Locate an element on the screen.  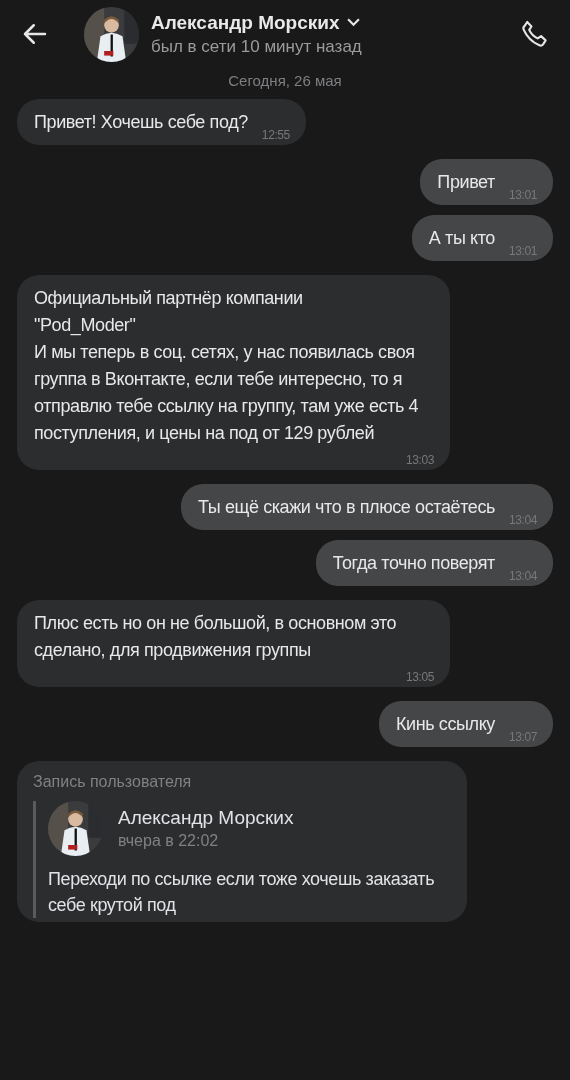
message-text: А ты кто is located at coordinates (461, 238).